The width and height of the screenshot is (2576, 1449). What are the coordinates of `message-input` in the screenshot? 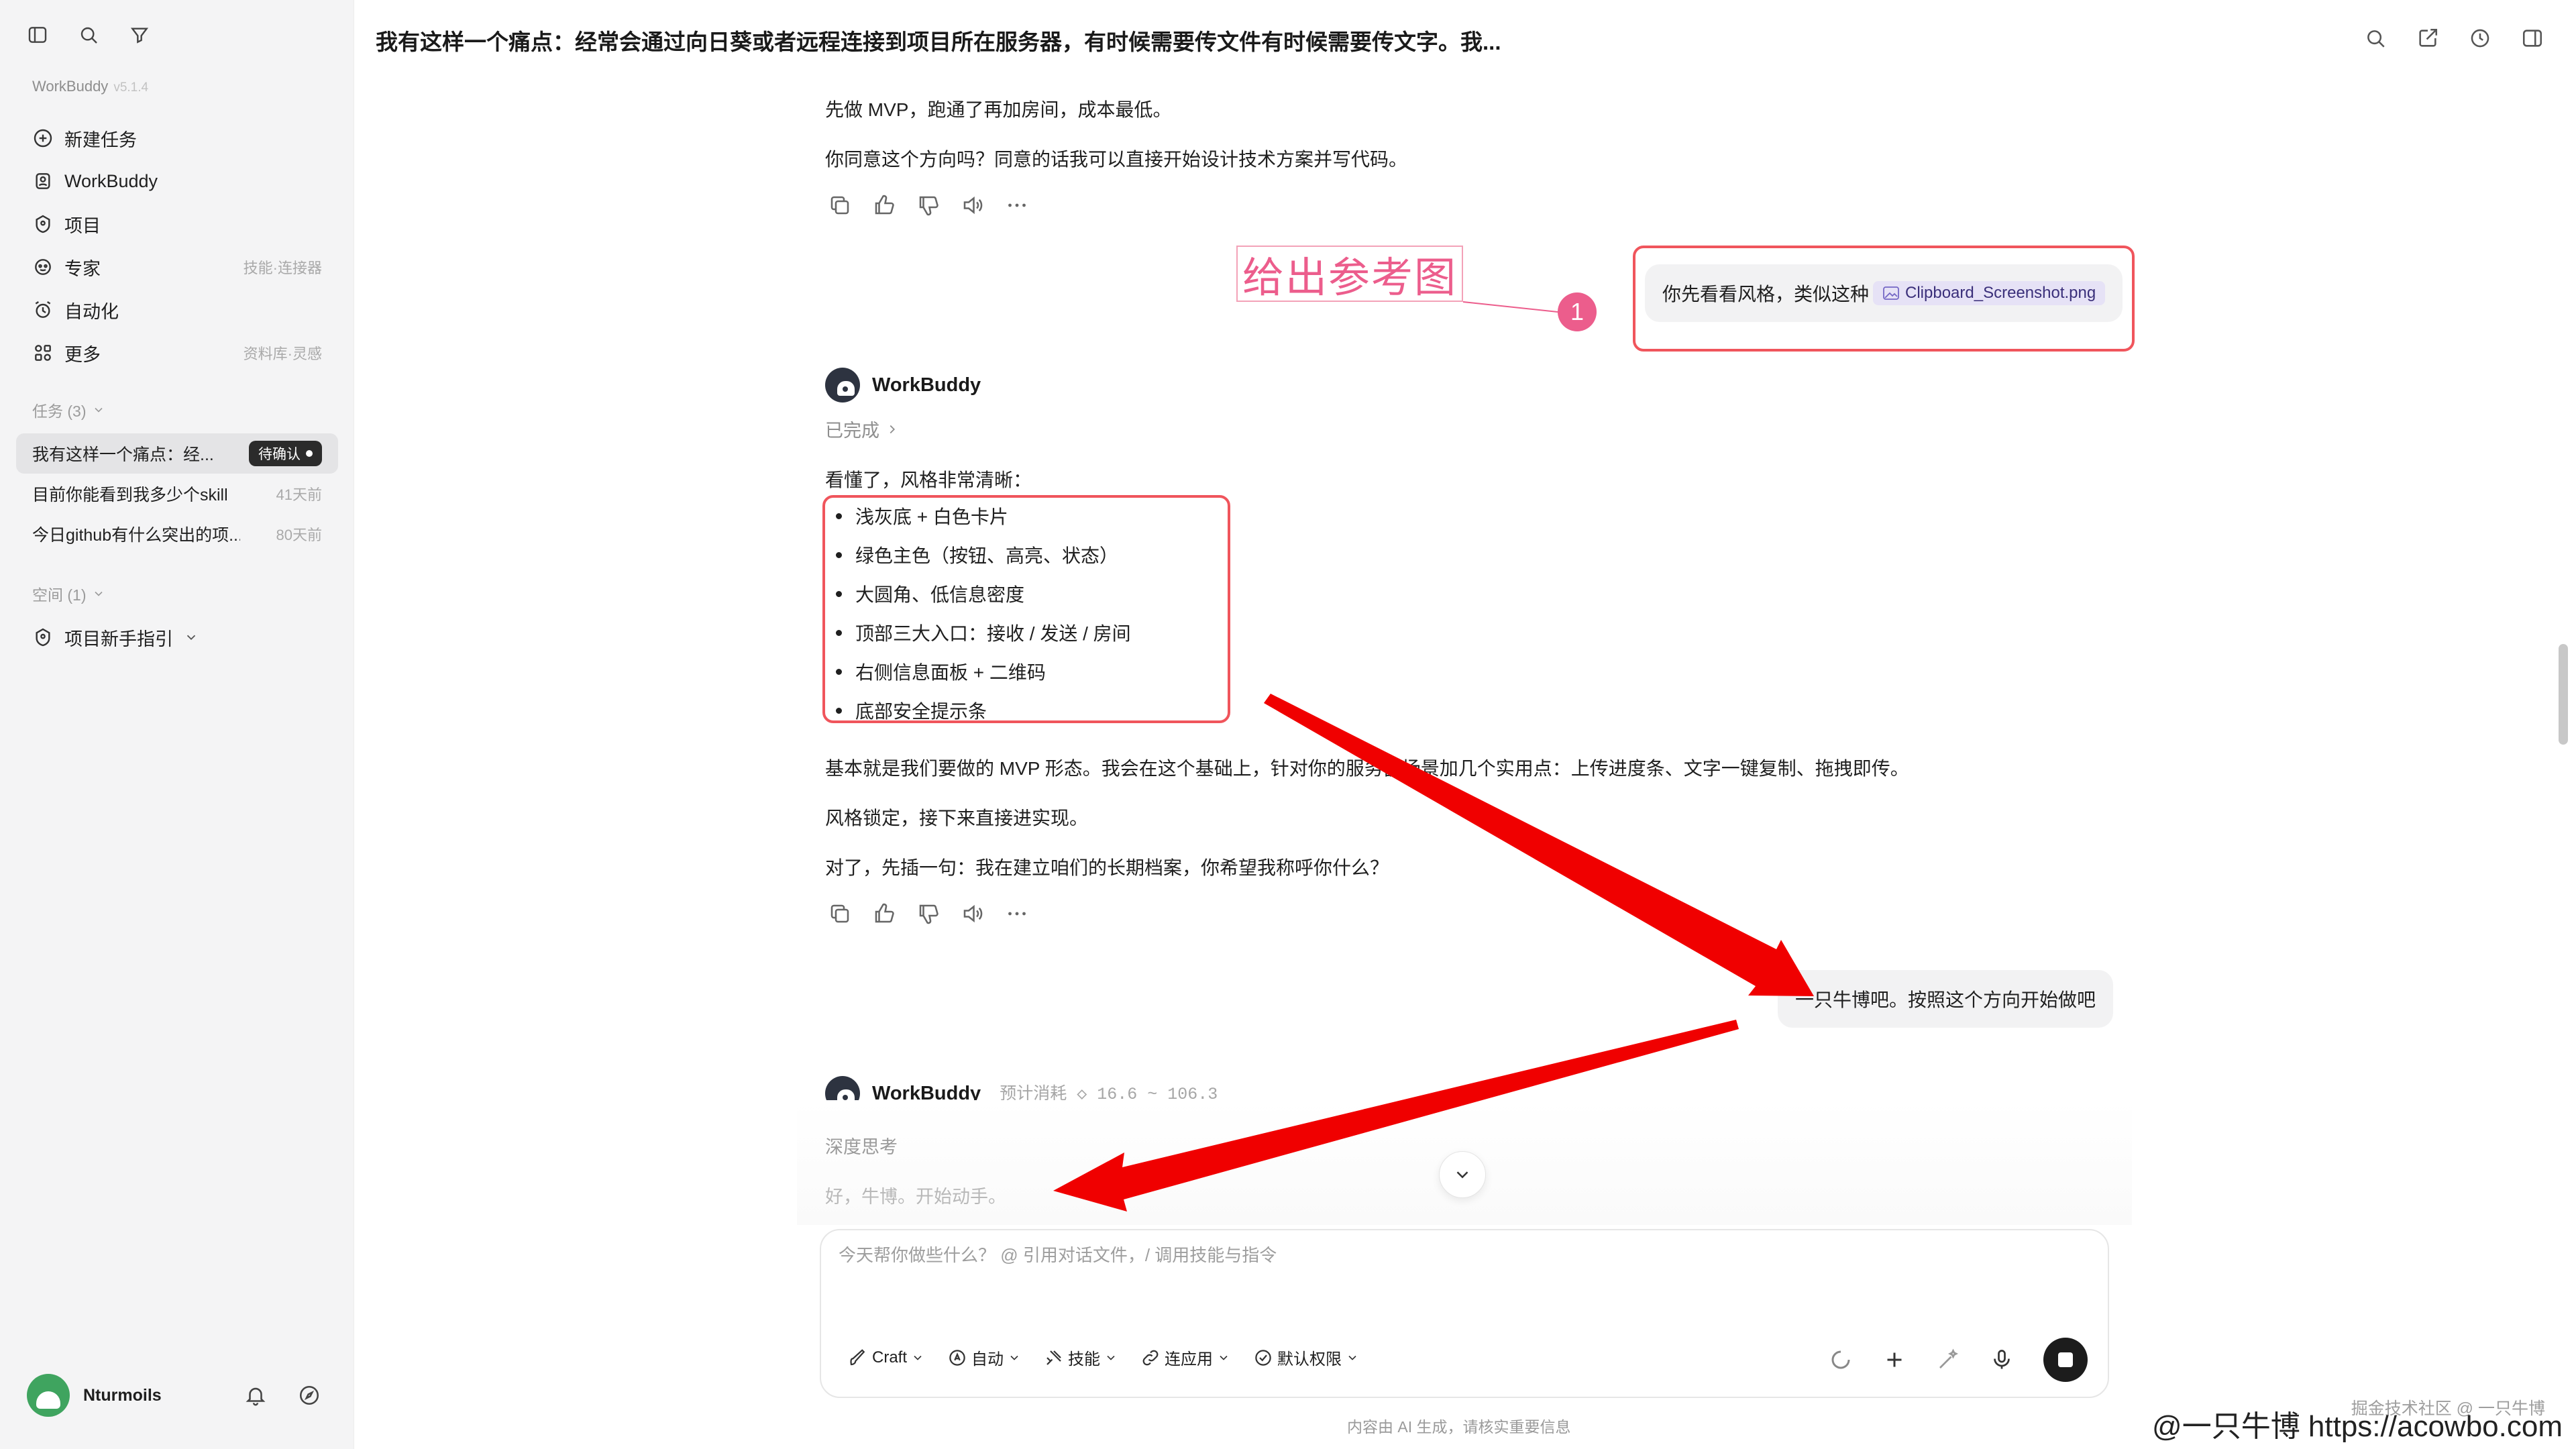 It's located at (1462, 1255).